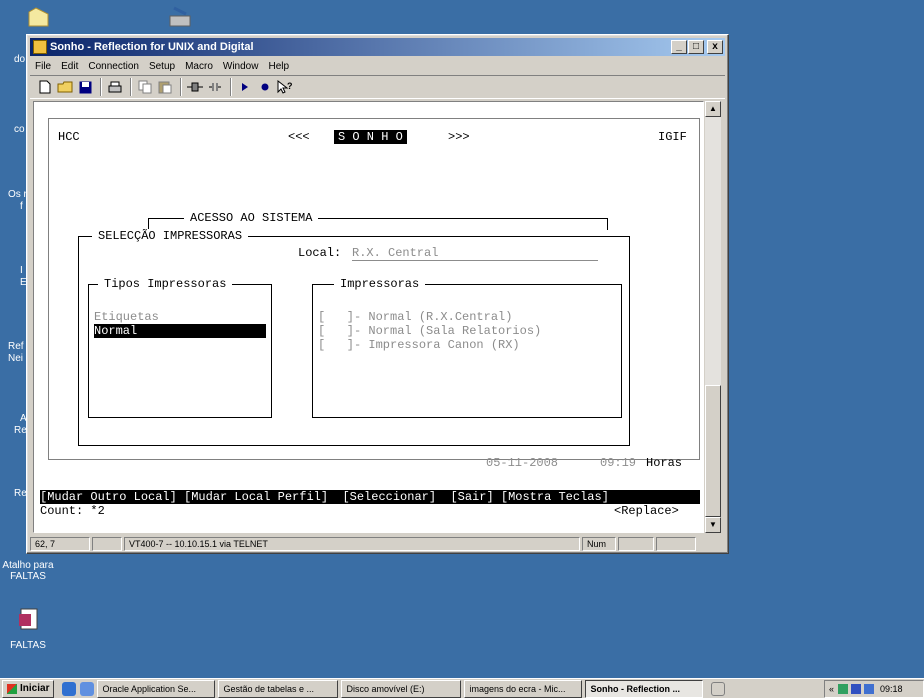  Describe the element at coordinates (87, 688) in the screenshot. I see `show-desktop-icon` at that location.